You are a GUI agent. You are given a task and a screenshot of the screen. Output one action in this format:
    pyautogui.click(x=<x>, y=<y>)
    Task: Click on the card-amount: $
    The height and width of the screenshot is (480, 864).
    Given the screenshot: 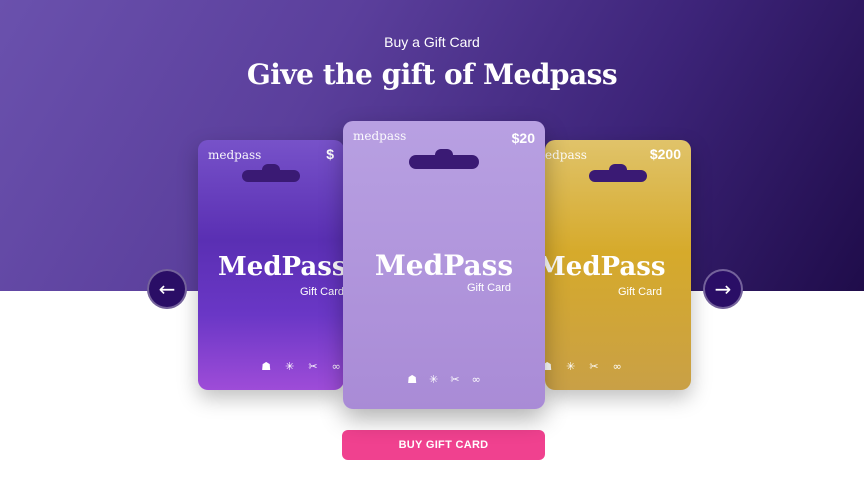 What is the action you would take?
    pyautogui.click(x=330, y=154)
    